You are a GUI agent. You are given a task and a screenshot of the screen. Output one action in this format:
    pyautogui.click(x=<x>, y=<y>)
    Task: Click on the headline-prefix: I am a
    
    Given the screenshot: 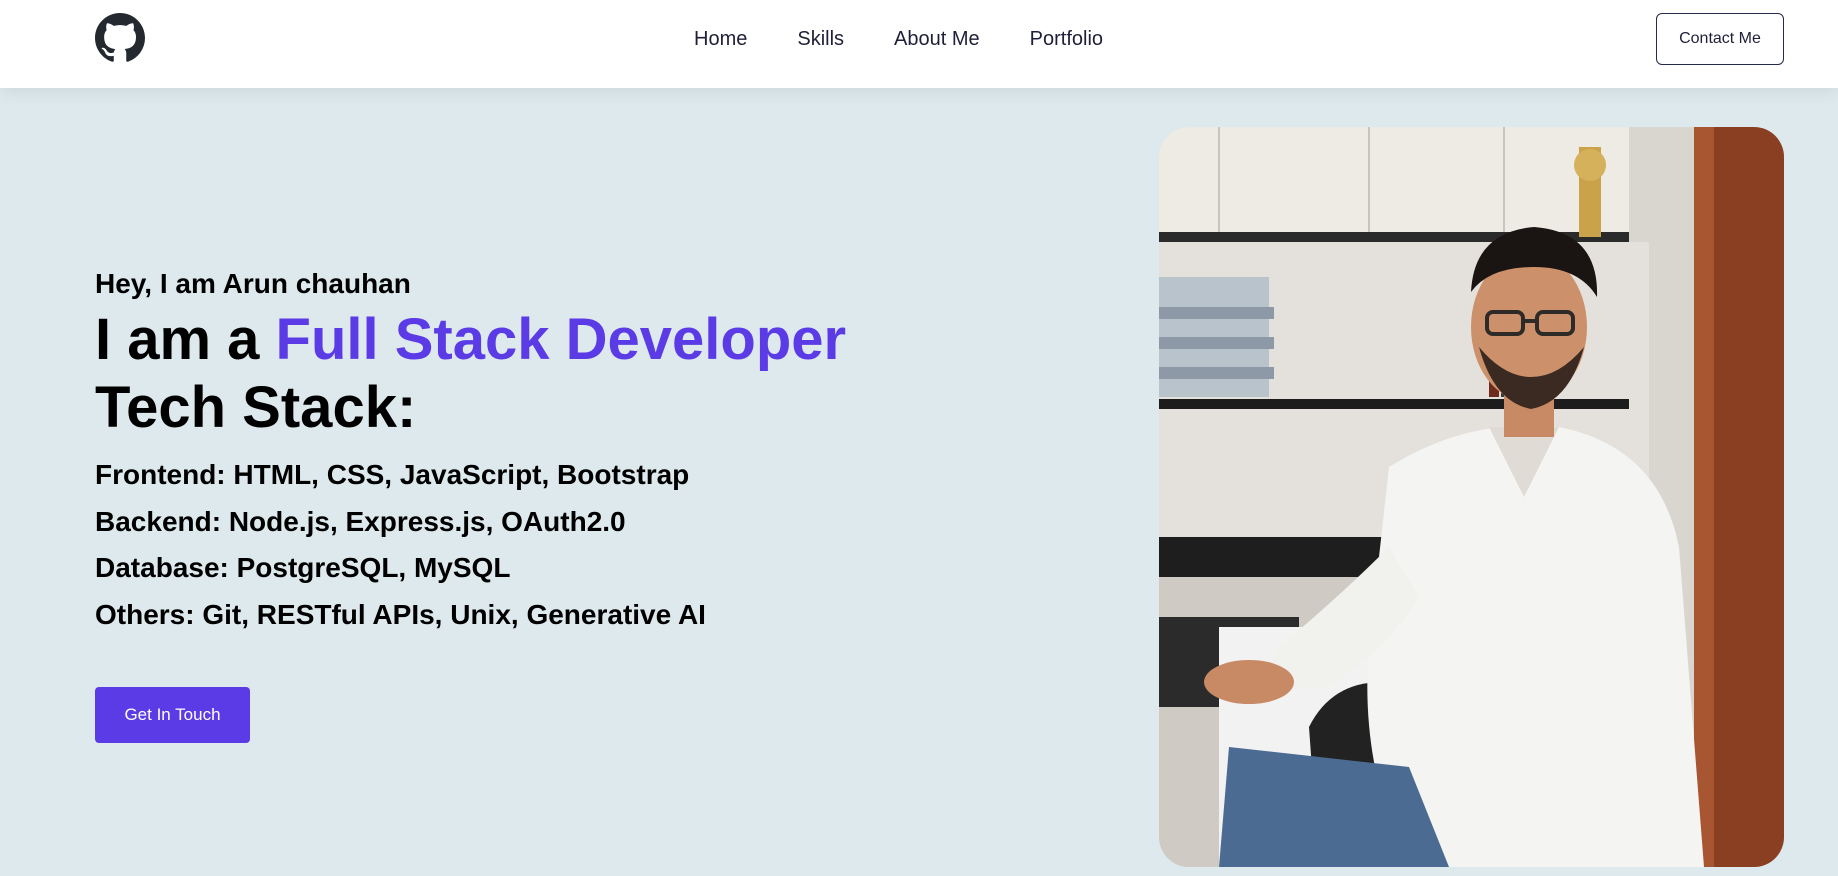 What is the action you would take?
    pyautogui.click(x=185, y=339)
    